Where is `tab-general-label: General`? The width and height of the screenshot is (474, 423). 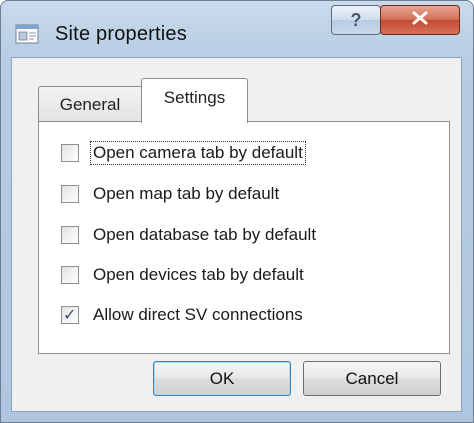 tab-general-label: General is located at coordinates (90, 104).